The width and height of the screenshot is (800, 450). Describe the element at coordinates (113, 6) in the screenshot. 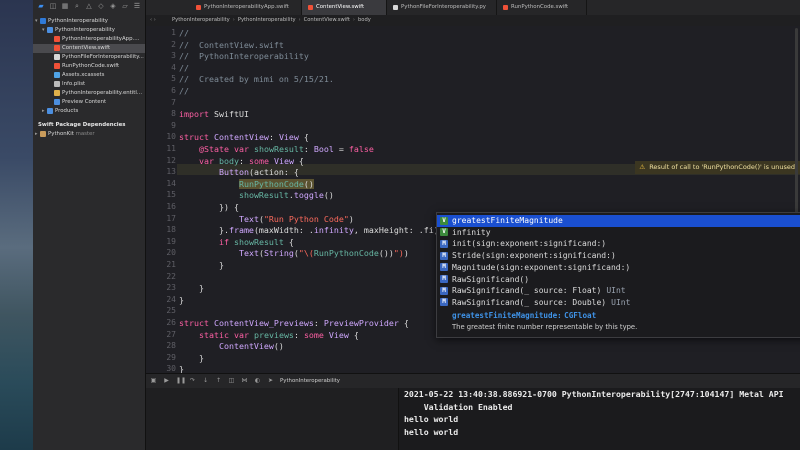

I see `debug-icon: ◈` at that location.